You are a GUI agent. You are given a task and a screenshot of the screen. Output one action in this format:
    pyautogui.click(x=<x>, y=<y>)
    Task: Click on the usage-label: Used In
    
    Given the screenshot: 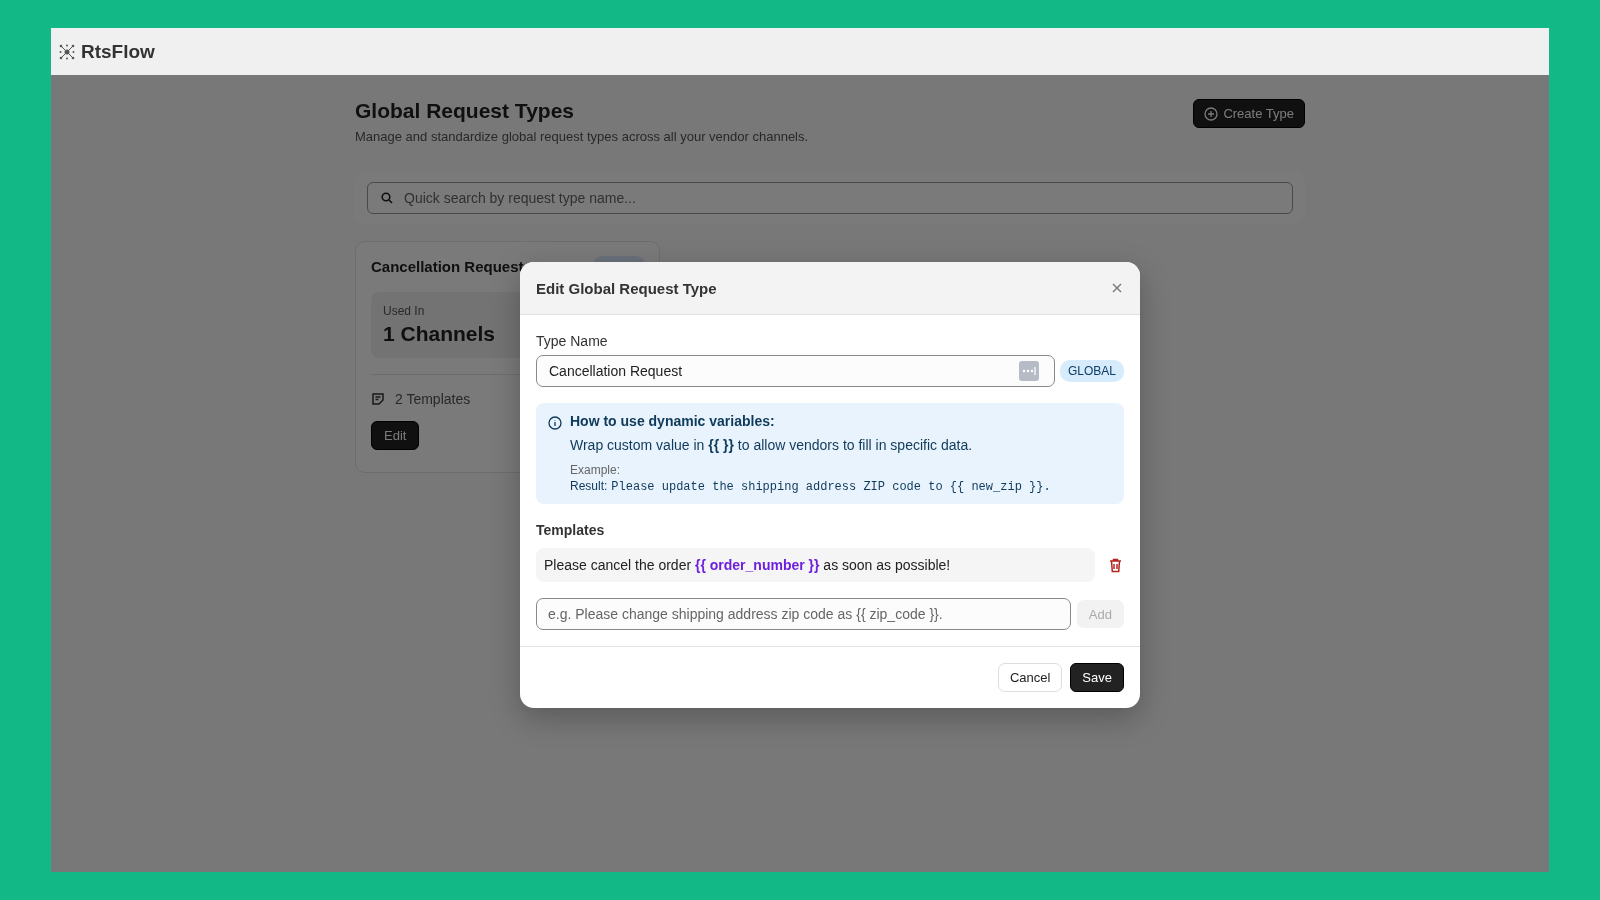 What is the action you would take?
    pyautogui.click(x=404, y=311)
    